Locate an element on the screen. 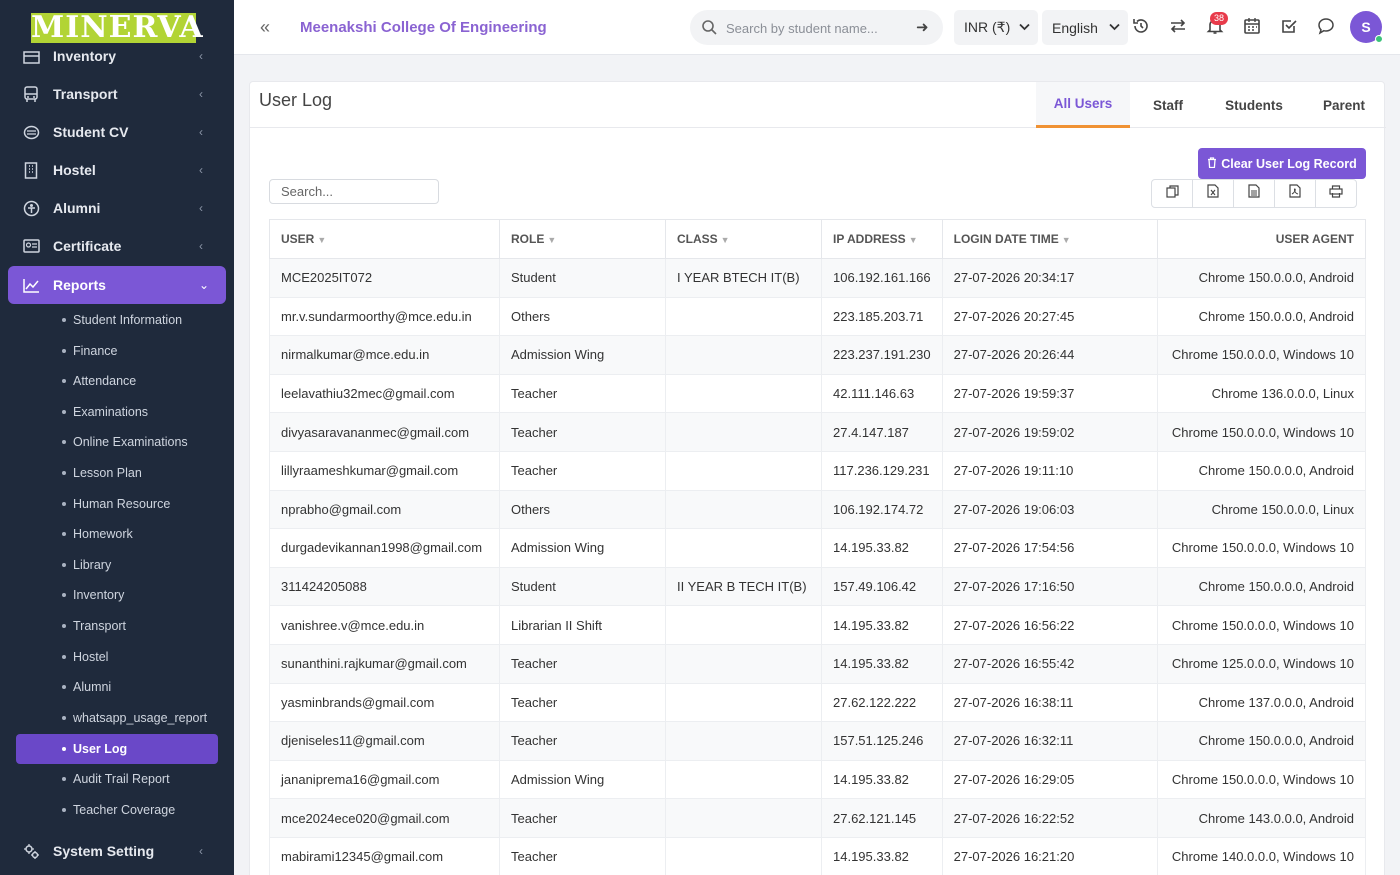 The height and width of the screenshot is (875, 1400). sidebar-item-reports: Reports ⌄ is located at coordinates (117, 285).